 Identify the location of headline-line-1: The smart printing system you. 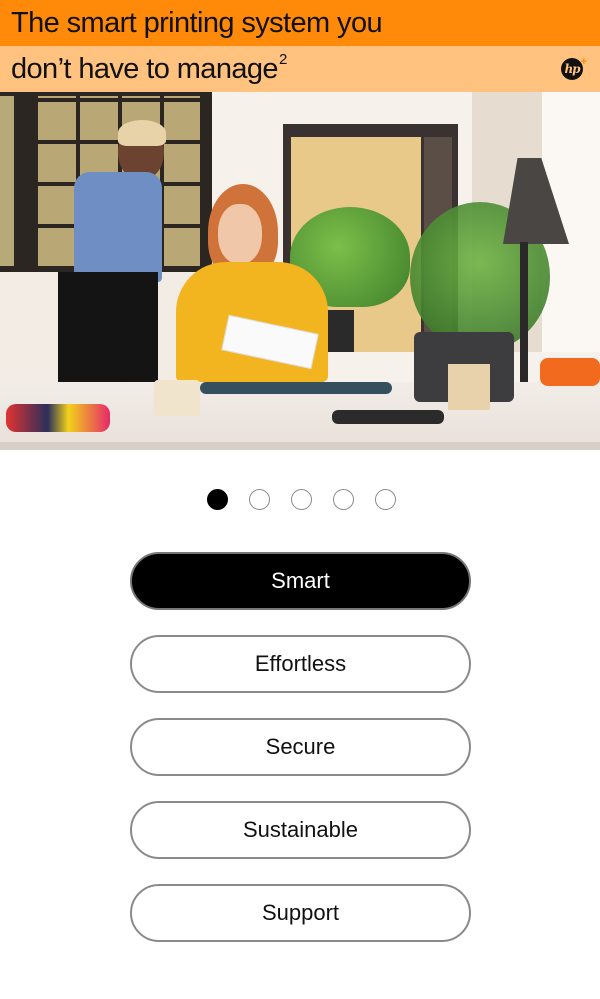
(197, 22).